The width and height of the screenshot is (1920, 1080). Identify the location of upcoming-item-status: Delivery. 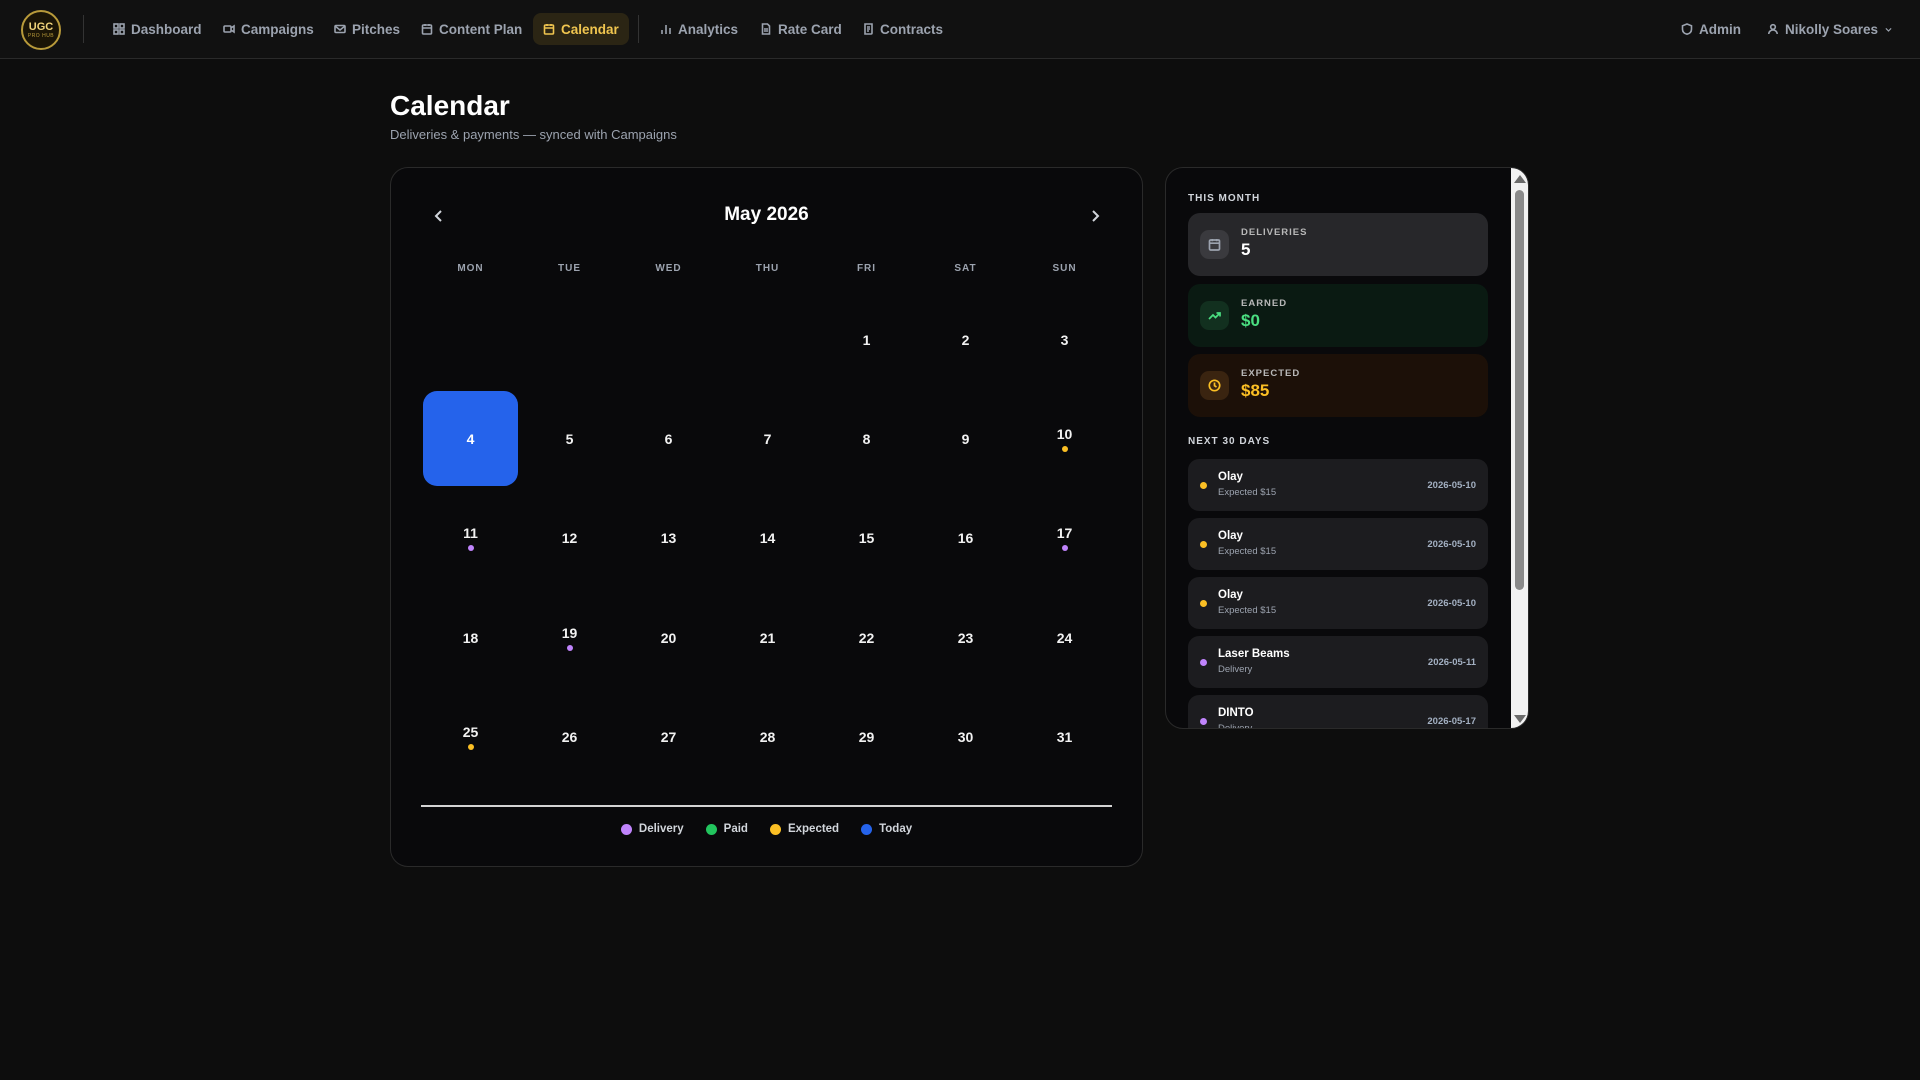
(1235, 725).